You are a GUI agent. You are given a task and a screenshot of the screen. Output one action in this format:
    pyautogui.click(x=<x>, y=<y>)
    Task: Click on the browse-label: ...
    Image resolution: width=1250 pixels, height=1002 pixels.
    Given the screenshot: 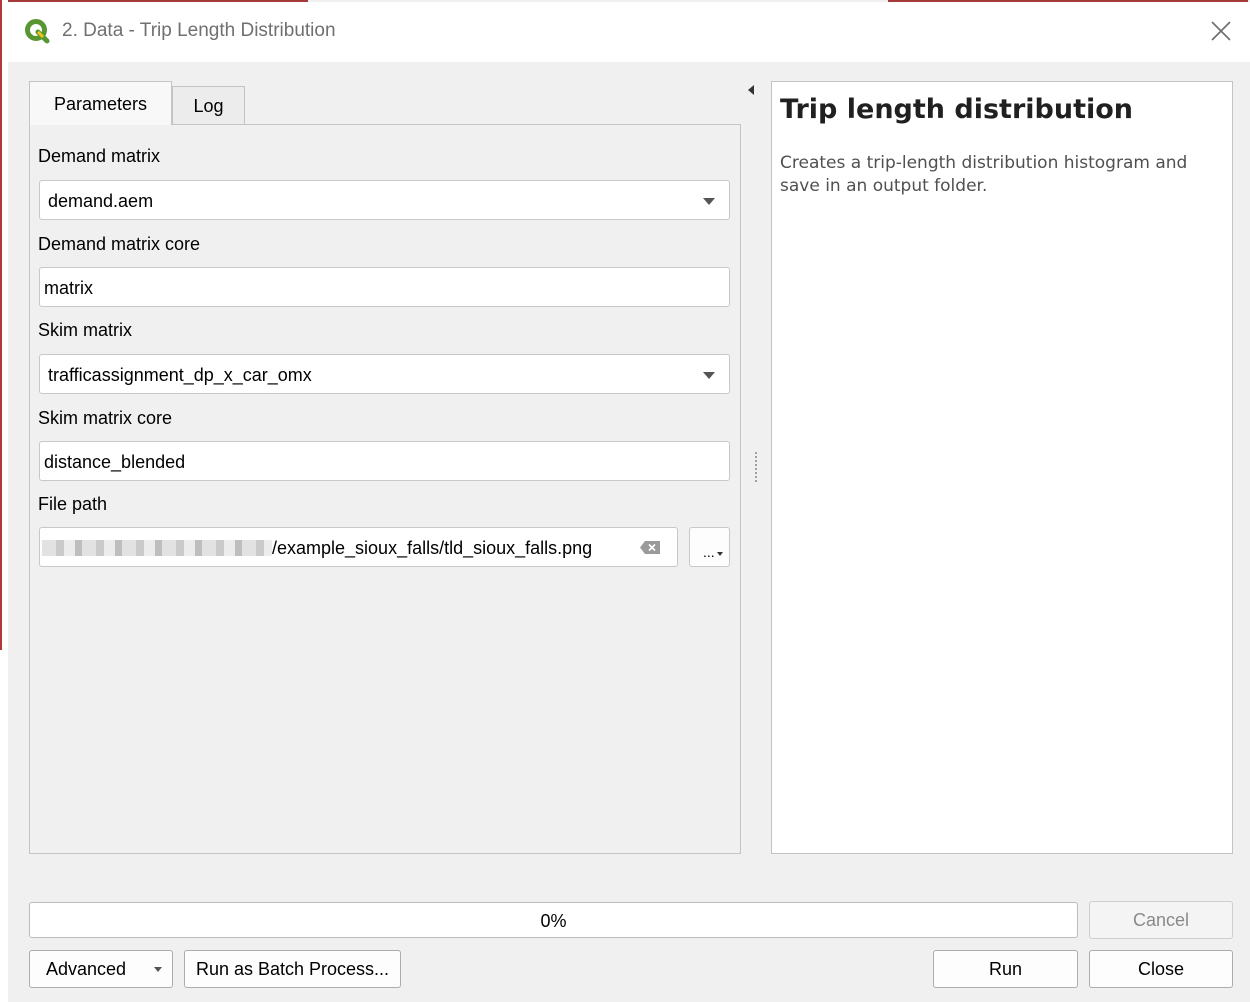 What is the action you would take?
    pyautogui.click(x=709, y=552)
    